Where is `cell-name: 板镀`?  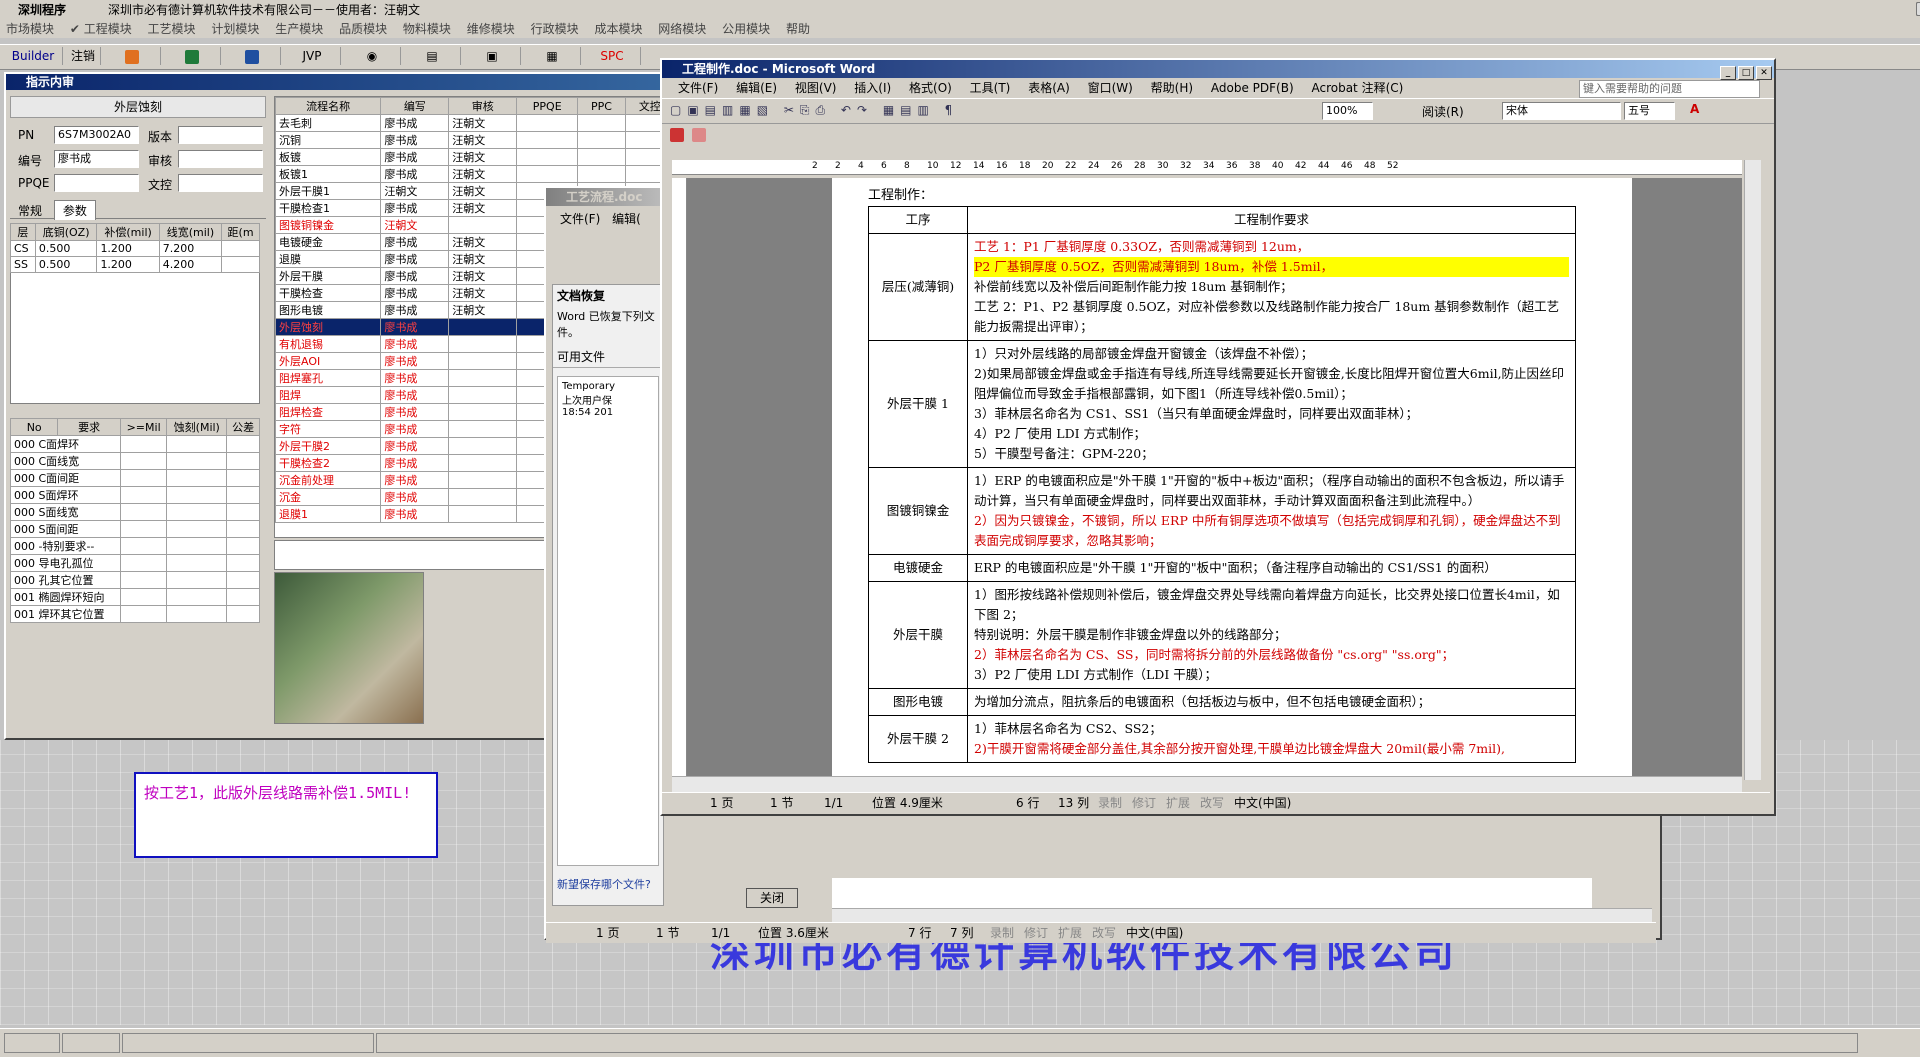
cell-name: 板镀 is located at coordinates (328, 157).